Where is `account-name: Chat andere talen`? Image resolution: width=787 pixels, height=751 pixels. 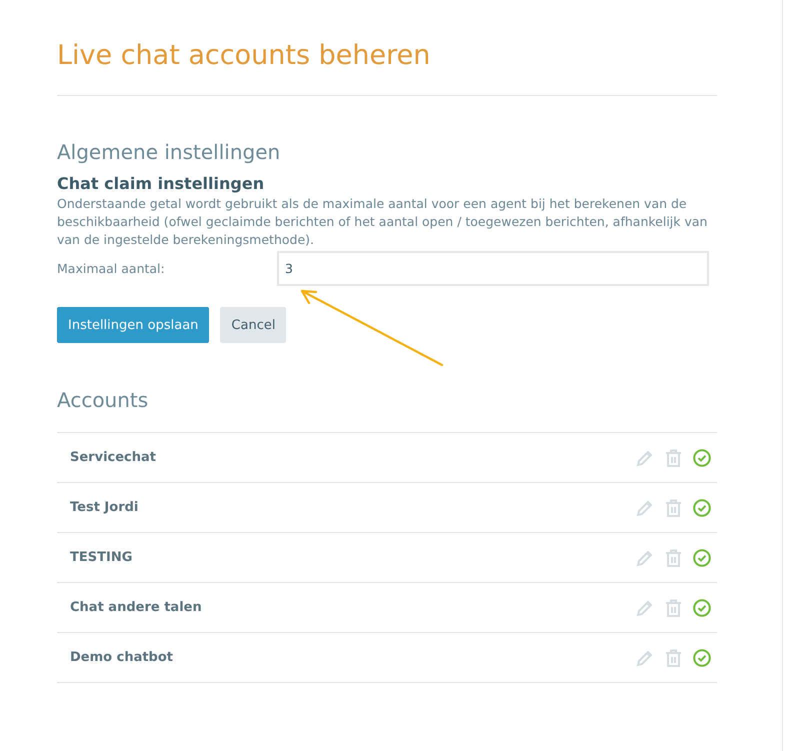 account-name: Chat andere talen is located at coordinates (136, 607).